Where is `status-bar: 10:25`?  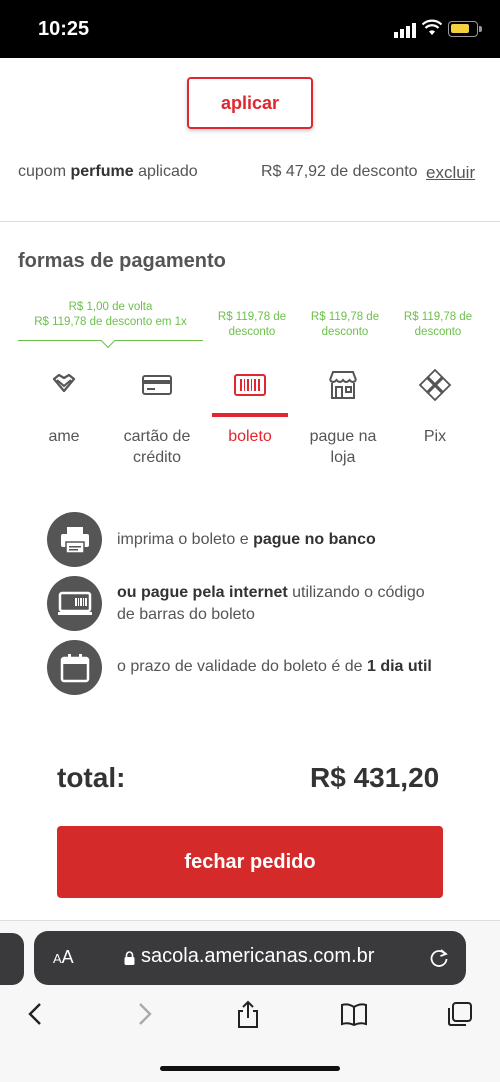 status-bar: 10:25 is located at coordinates (250, 29).